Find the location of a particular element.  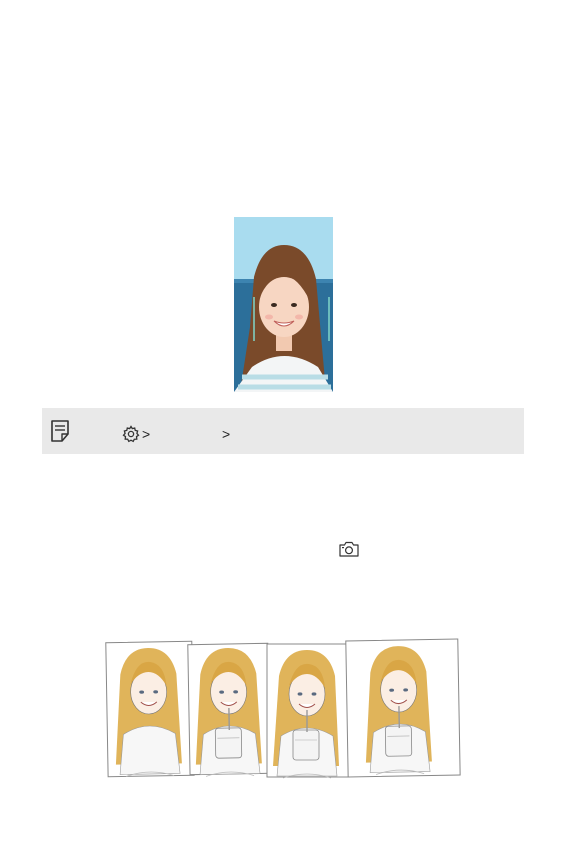

gear-icon is located at coordinates (131, 434).